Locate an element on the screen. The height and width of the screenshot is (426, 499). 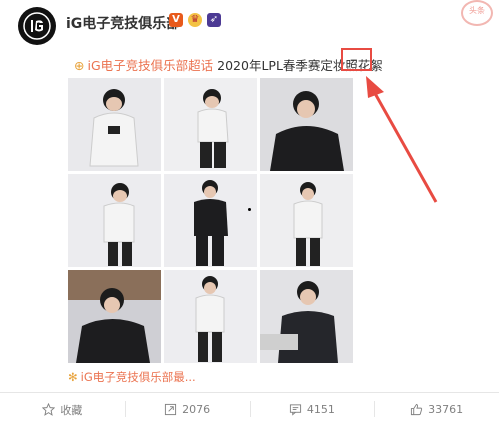
like-button: 33761 is located at coordinates (436, 409).